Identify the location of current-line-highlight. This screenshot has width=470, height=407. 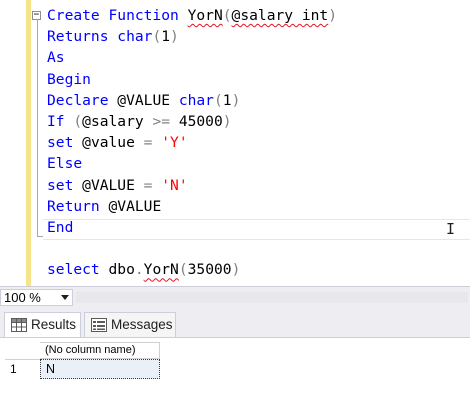
(256, 229).